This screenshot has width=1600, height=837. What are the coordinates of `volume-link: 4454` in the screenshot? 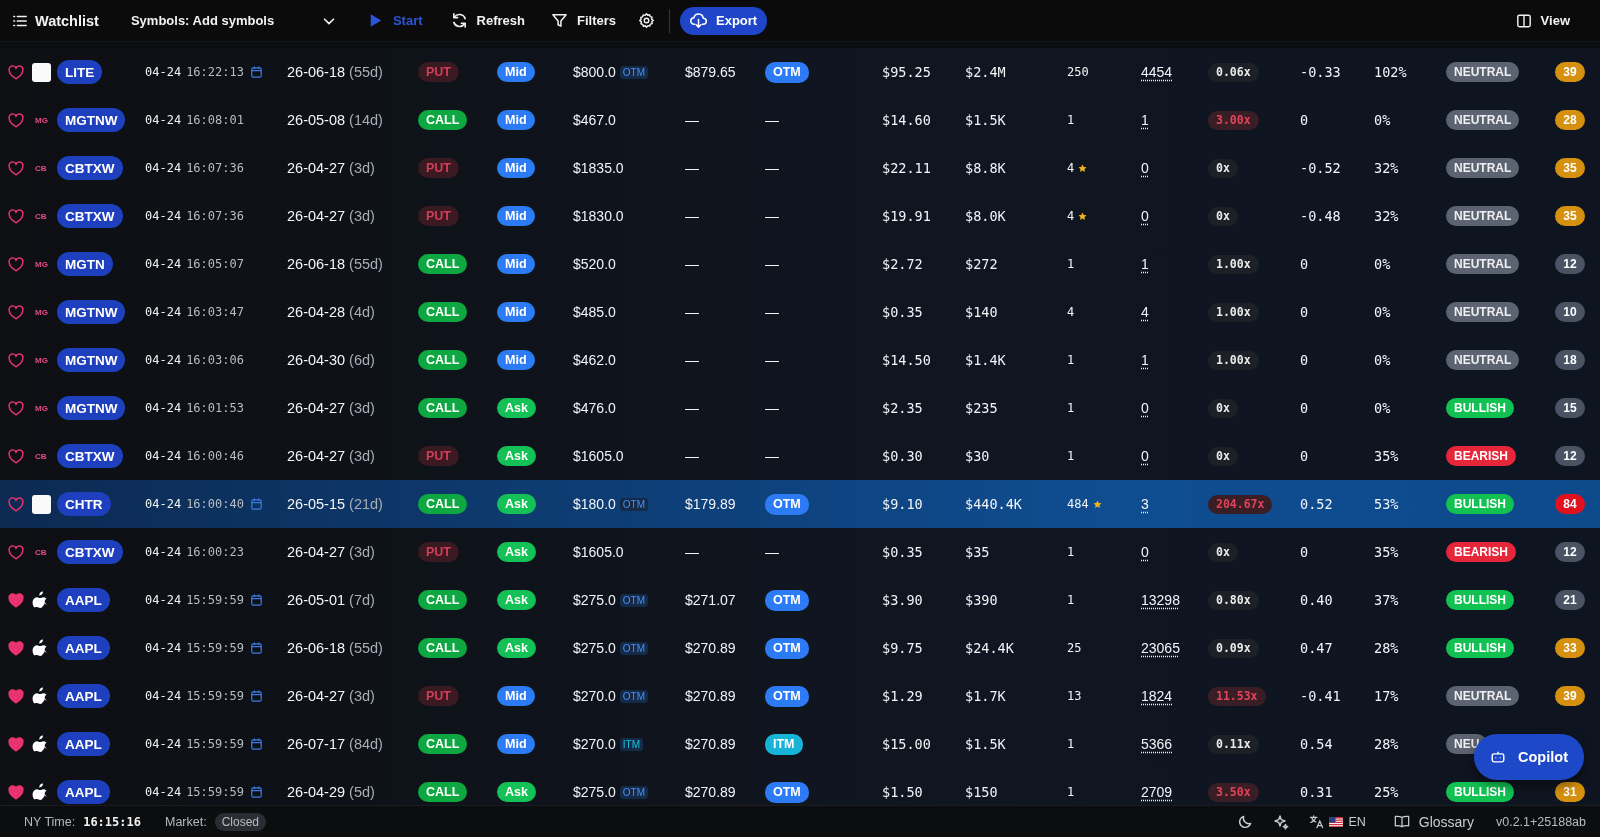 It's located at (1157, 72).